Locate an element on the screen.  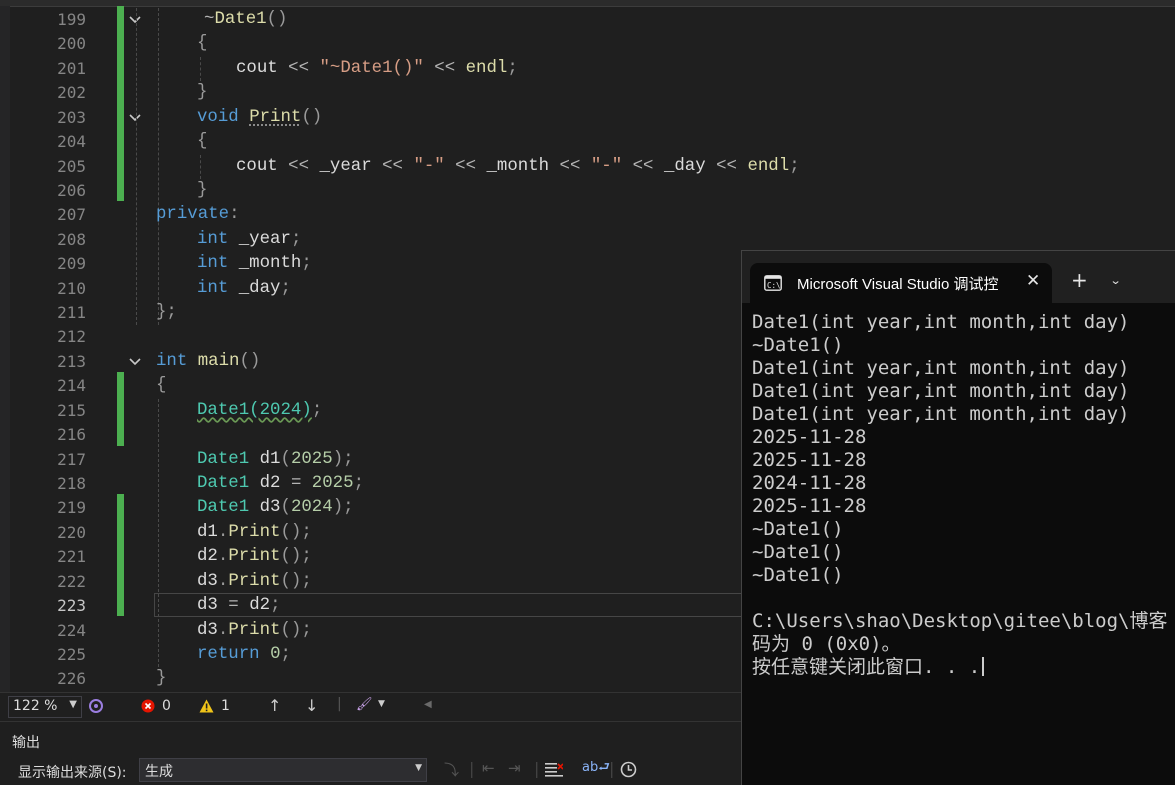
arrow-down-icon: ↓ is located at coordinates (311, 705).